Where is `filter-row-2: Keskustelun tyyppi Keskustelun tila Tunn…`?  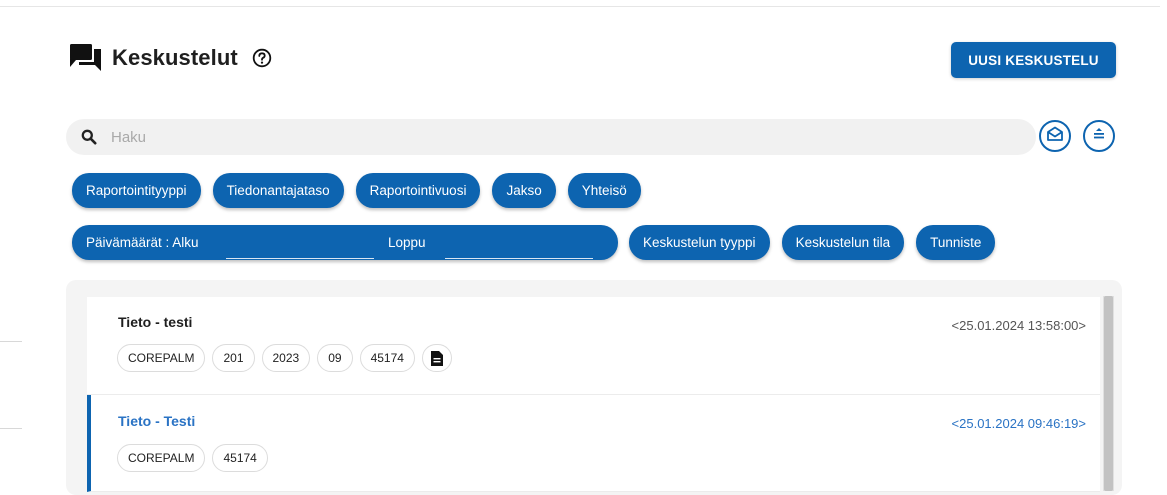 filter-row-2: Keskustelun tyyppi Keskustelun tila Tunn… is located at coordinates (812, 242).